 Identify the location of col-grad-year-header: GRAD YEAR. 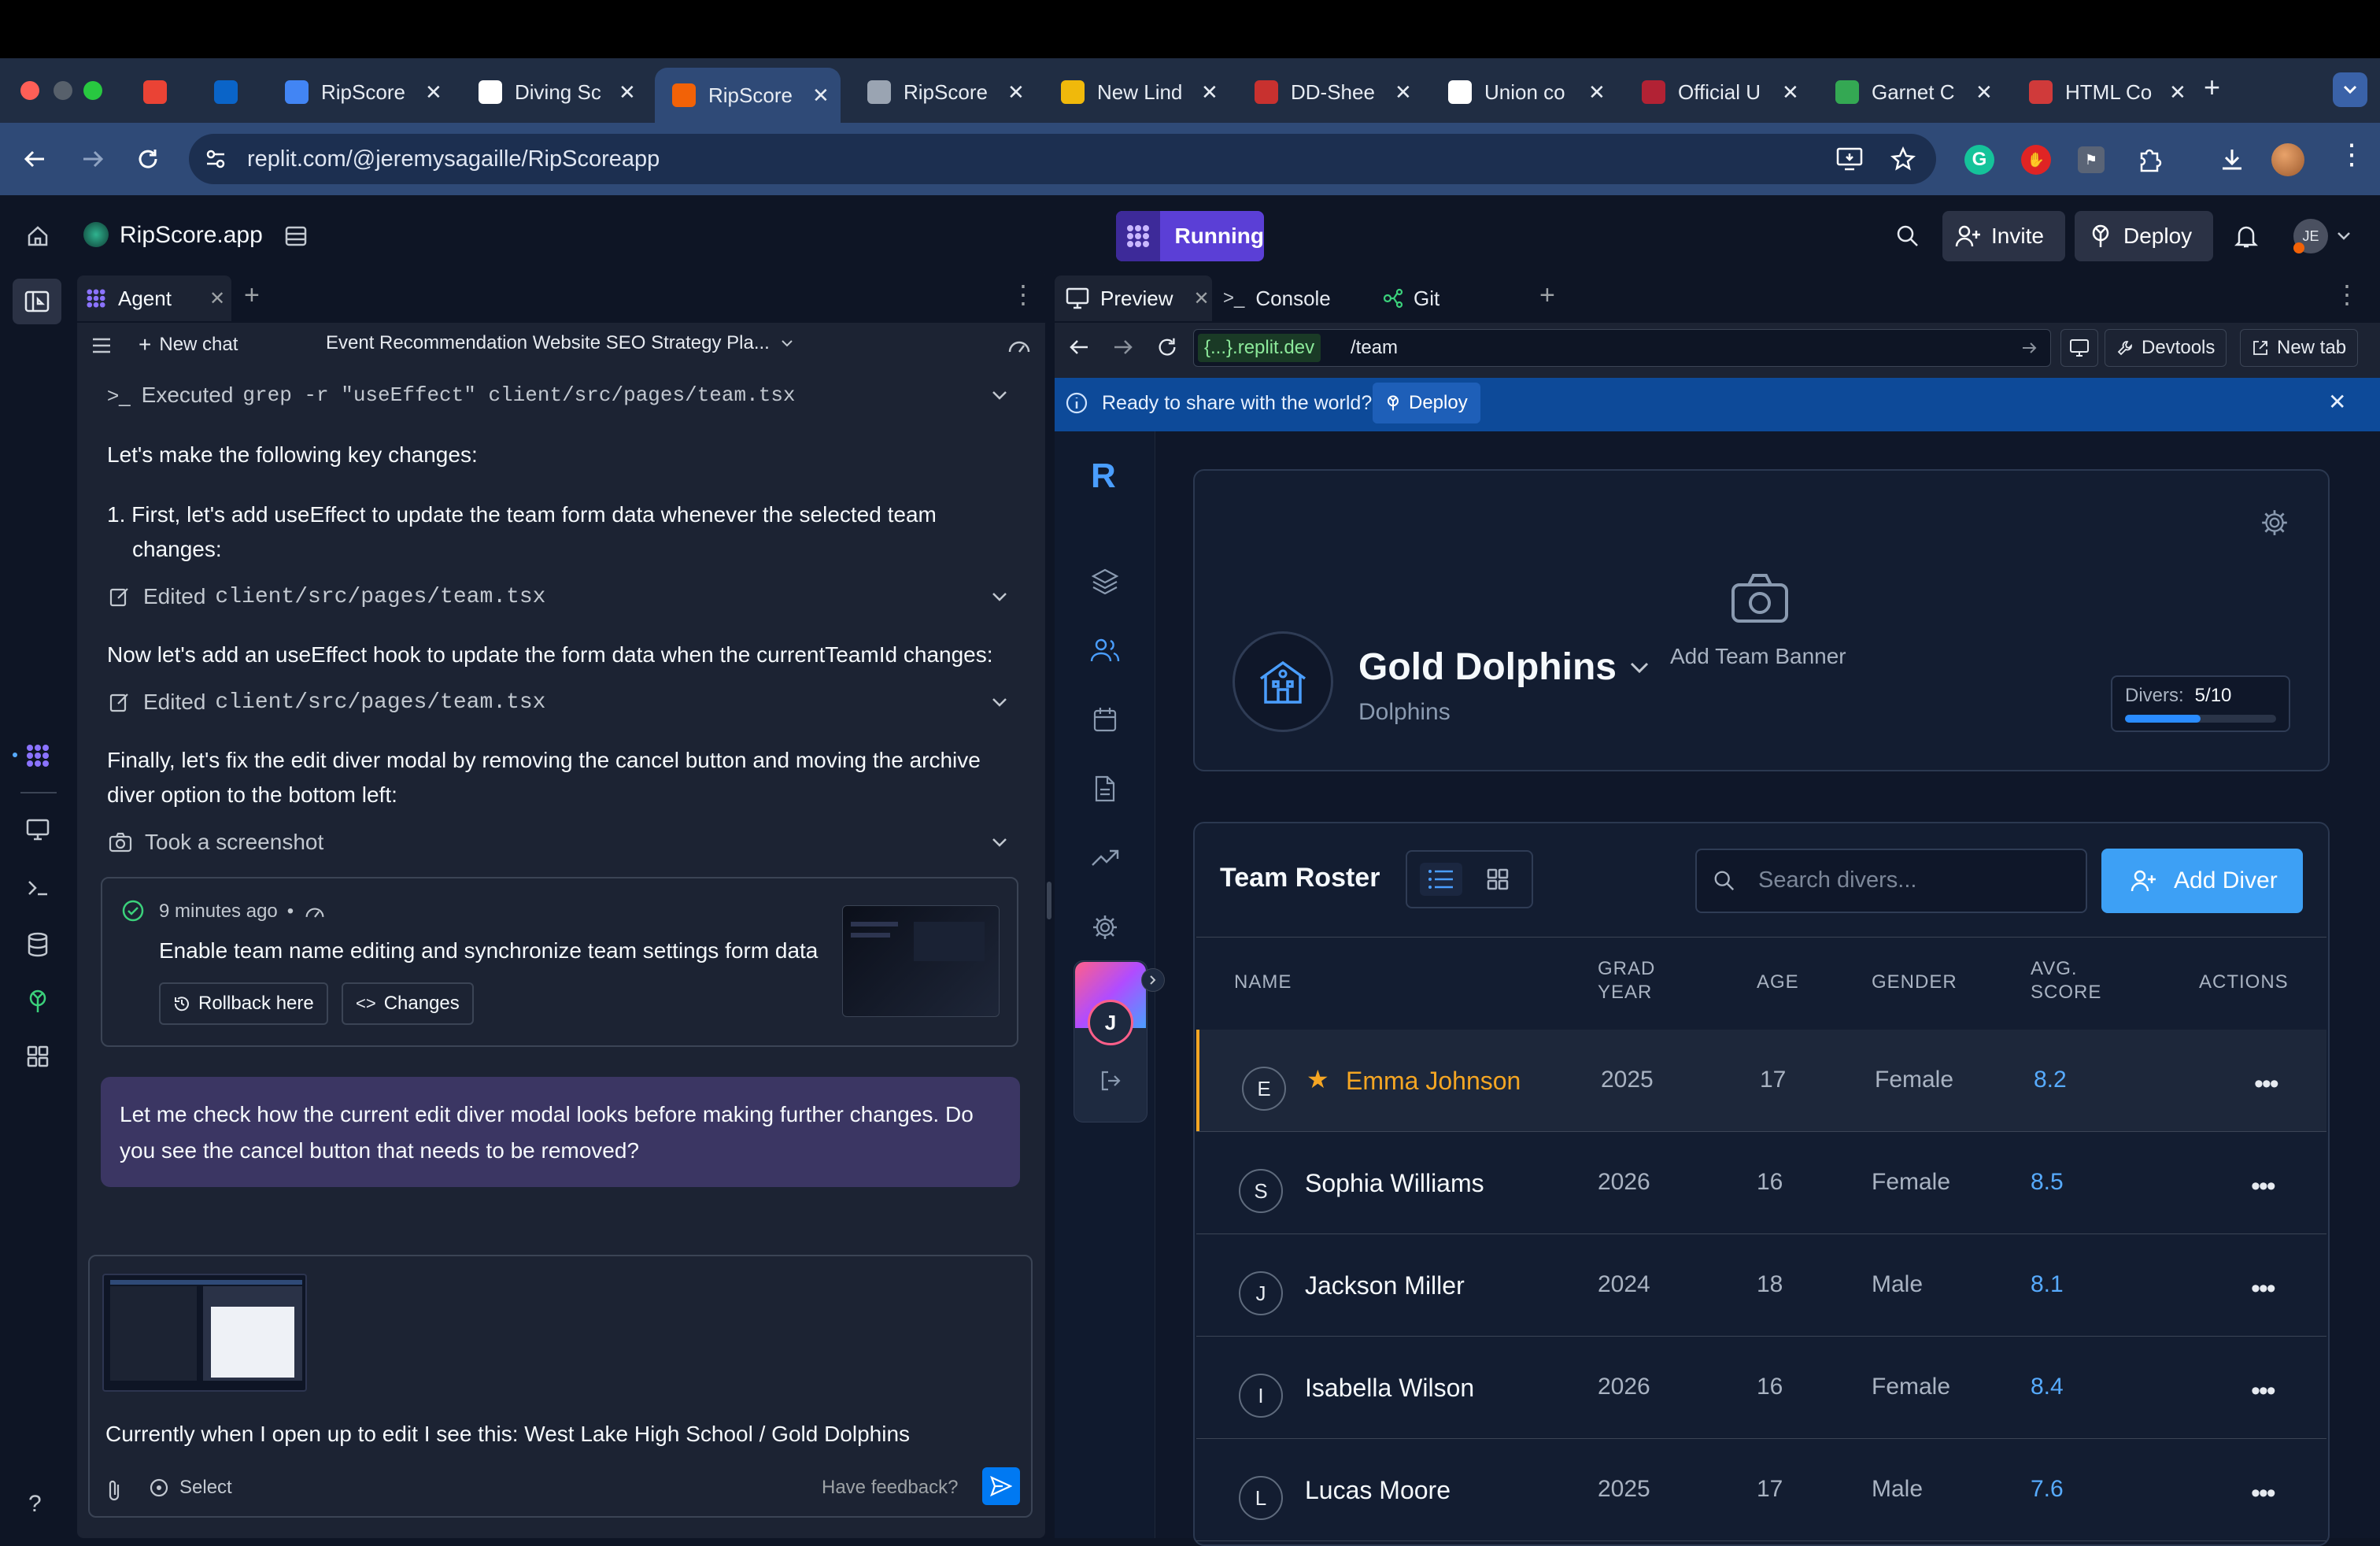
(1626, 981).